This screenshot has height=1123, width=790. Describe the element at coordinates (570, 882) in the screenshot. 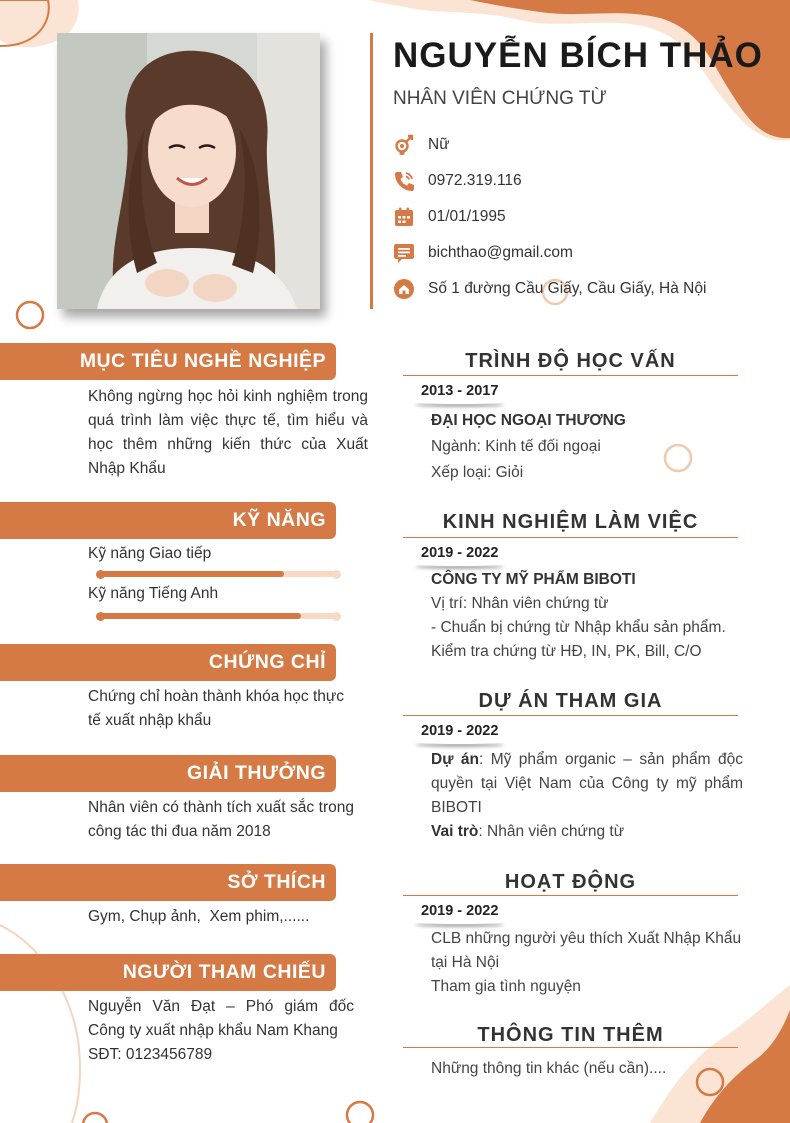

I see `section-activities-title: HOẠT ĐỘNG` at that location.